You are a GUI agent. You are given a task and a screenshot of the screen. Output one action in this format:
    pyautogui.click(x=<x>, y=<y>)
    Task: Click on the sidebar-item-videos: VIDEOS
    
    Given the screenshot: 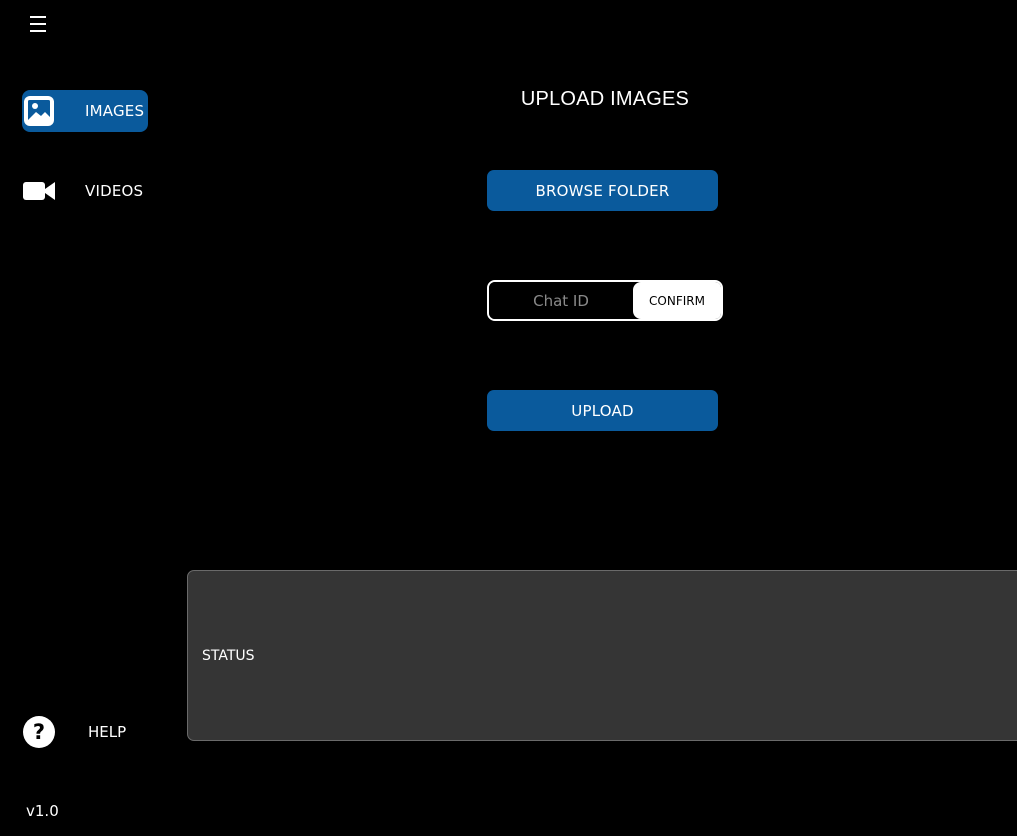 What is the action you would take?
    pyautogui.click(x=85, y=191)
    